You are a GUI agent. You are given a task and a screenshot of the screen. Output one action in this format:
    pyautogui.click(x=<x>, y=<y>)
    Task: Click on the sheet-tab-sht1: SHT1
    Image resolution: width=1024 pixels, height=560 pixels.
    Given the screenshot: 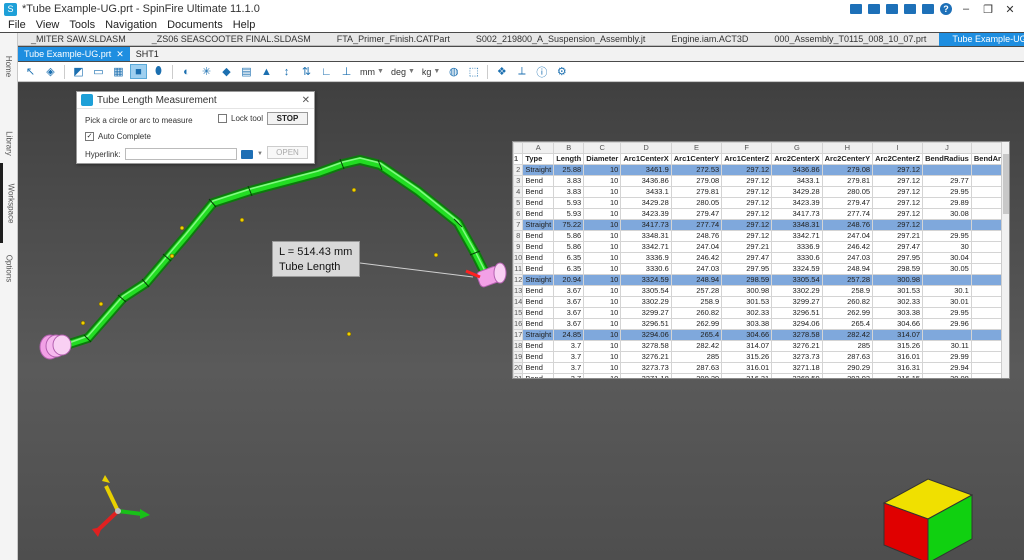 What is the action you would take?
    pyautogui.click(x=147, y=54)
    